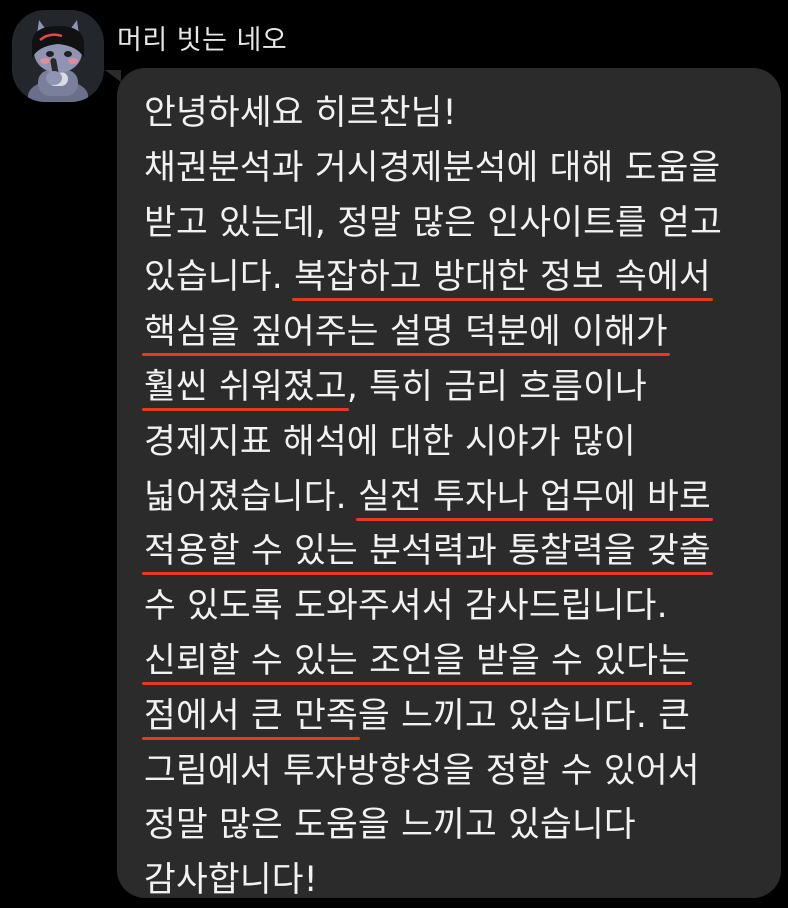  What do you see at coordinates (433, 222) in the screenshot?
I see `message-text-segment: 받고 있는데, 정말 많은 인사이트를 얻고` at bounding box center [433, 222].